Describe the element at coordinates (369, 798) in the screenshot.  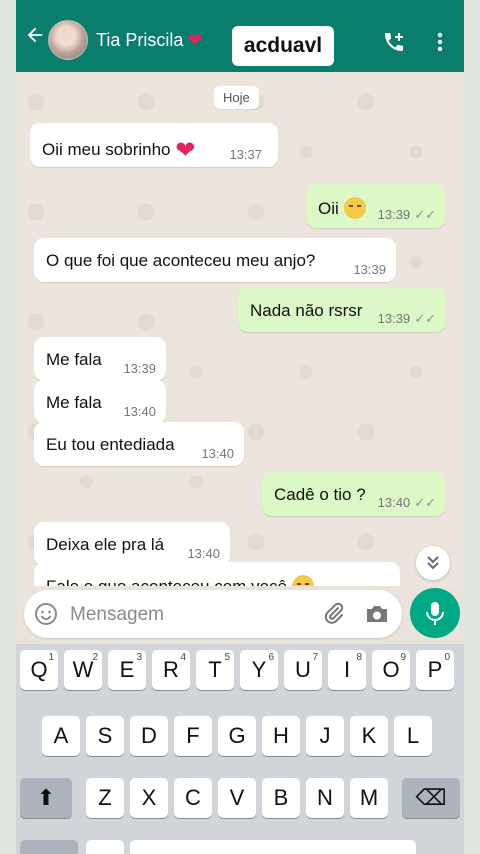
I see `key-m: M` at that location.